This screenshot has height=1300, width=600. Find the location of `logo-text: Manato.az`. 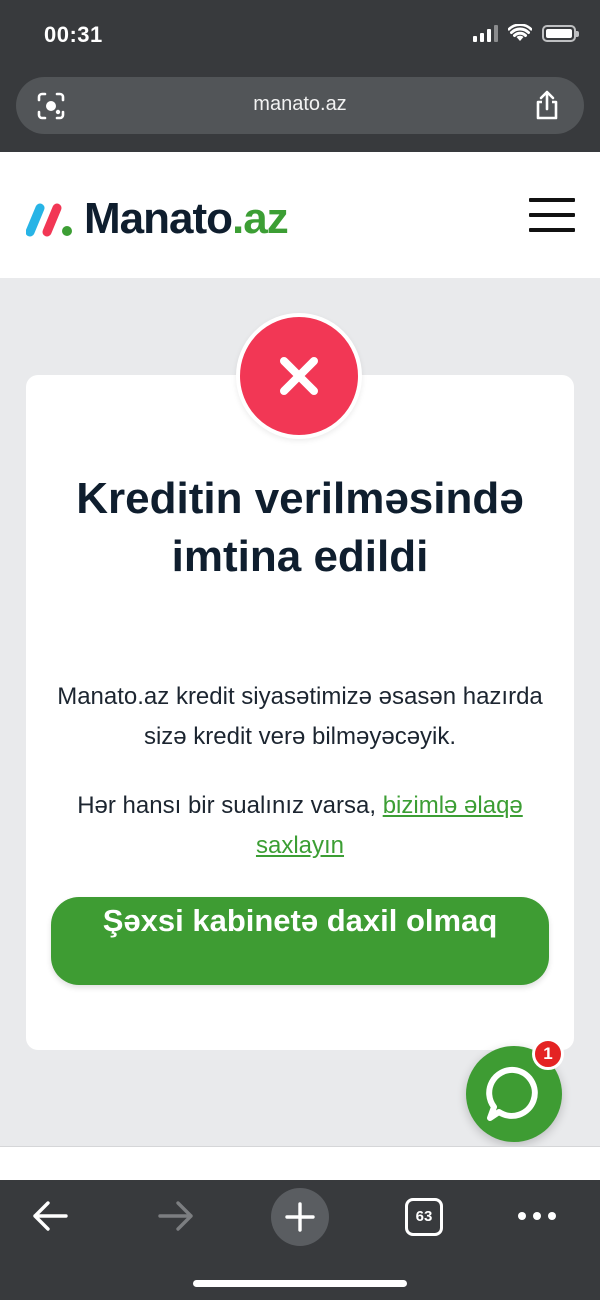

logo-text: Manato.az is located at coordinates (186, 219).